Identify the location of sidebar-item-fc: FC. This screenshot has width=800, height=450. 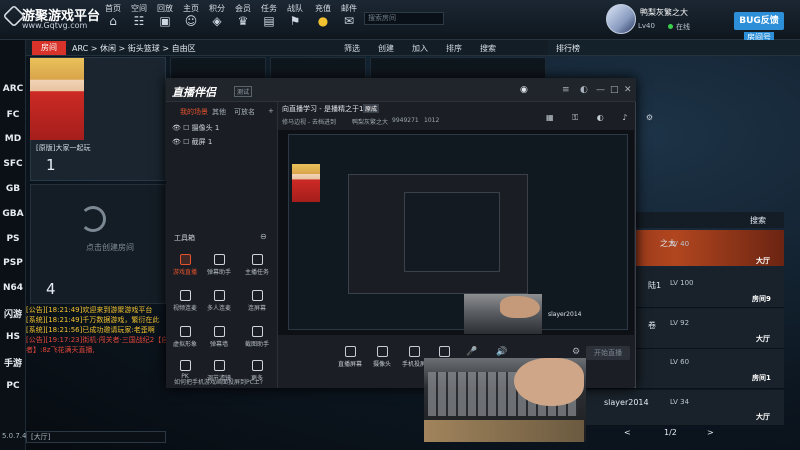
(13, 115).